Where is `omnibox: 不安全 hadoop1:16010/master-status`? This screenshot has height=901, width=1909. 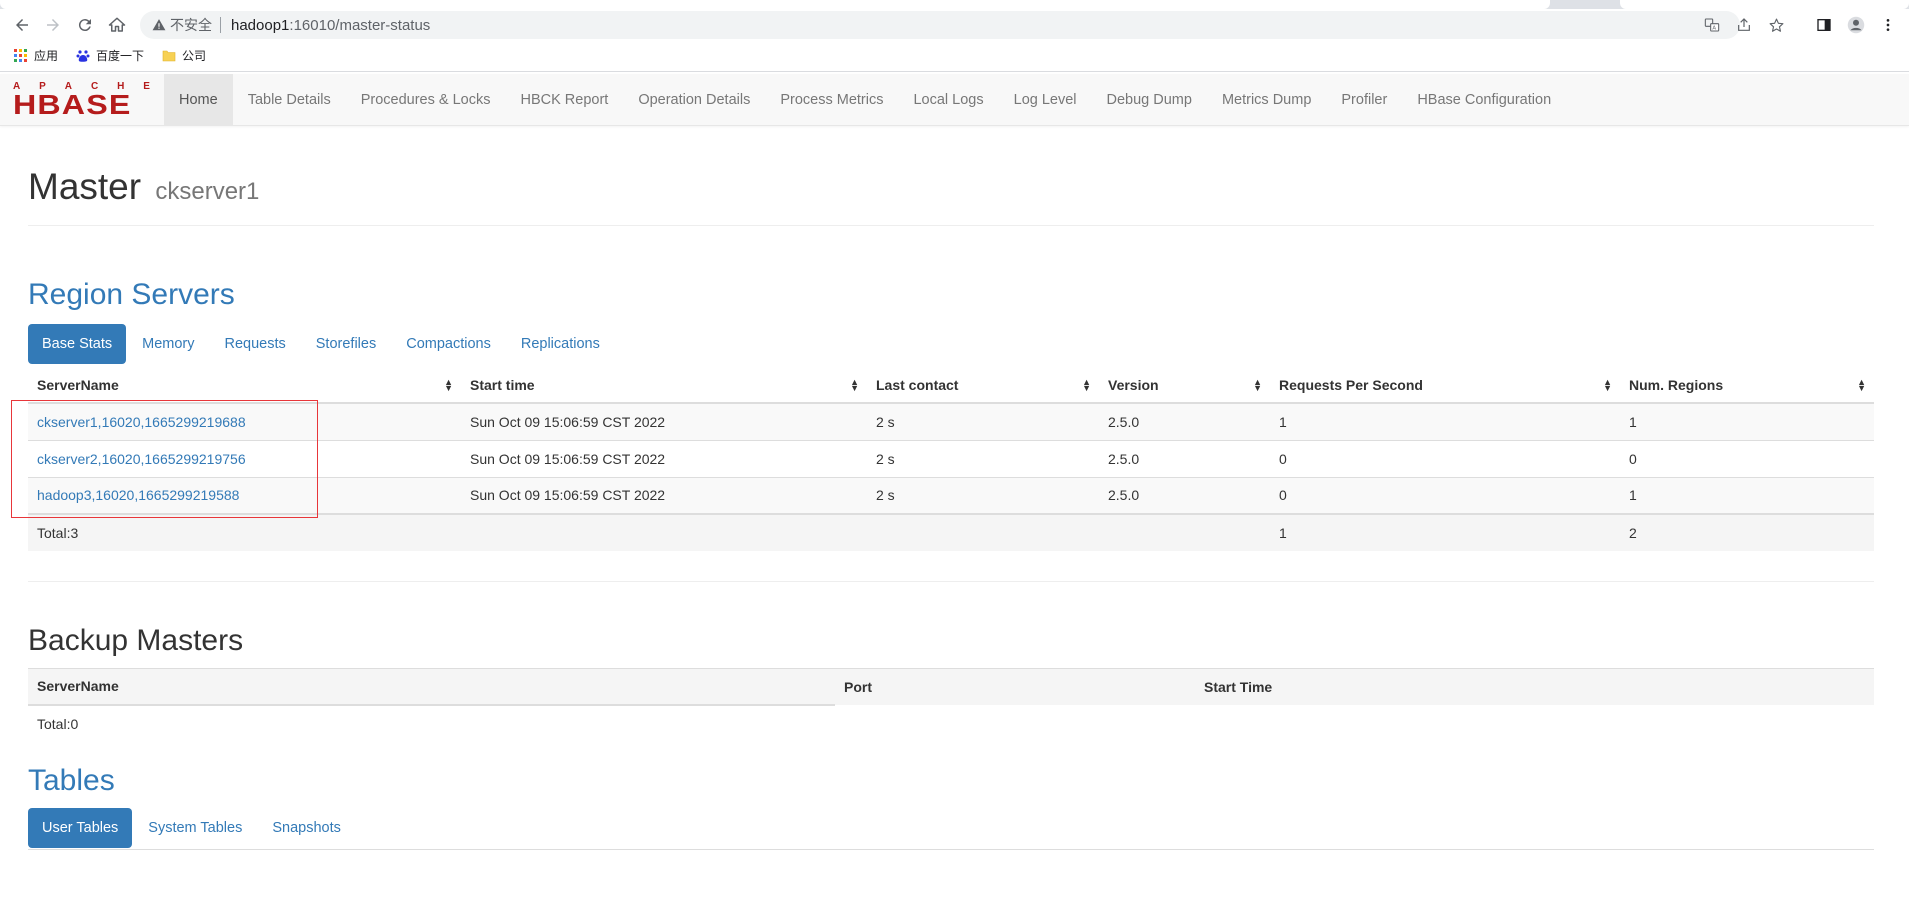 omnibox: 不安全 hadoop1:16010/master-status is located at coordinates (940, 25).